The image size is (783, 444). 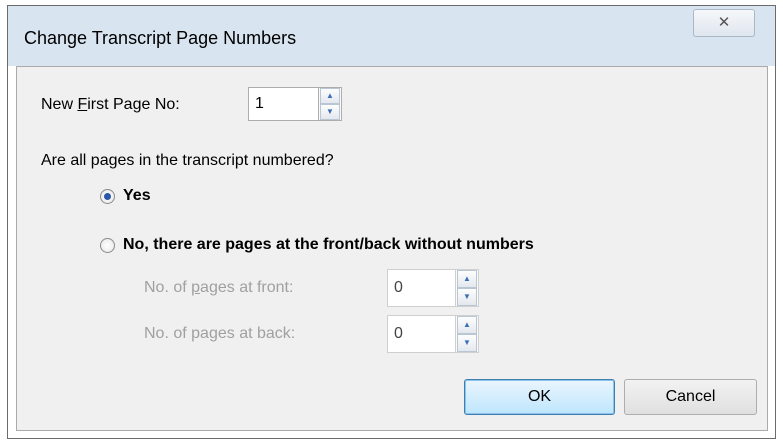 What do you see at coordinates (259, 103) in the screenshot?
I see `first-page-value: 1` at bounding box center [259, 103].